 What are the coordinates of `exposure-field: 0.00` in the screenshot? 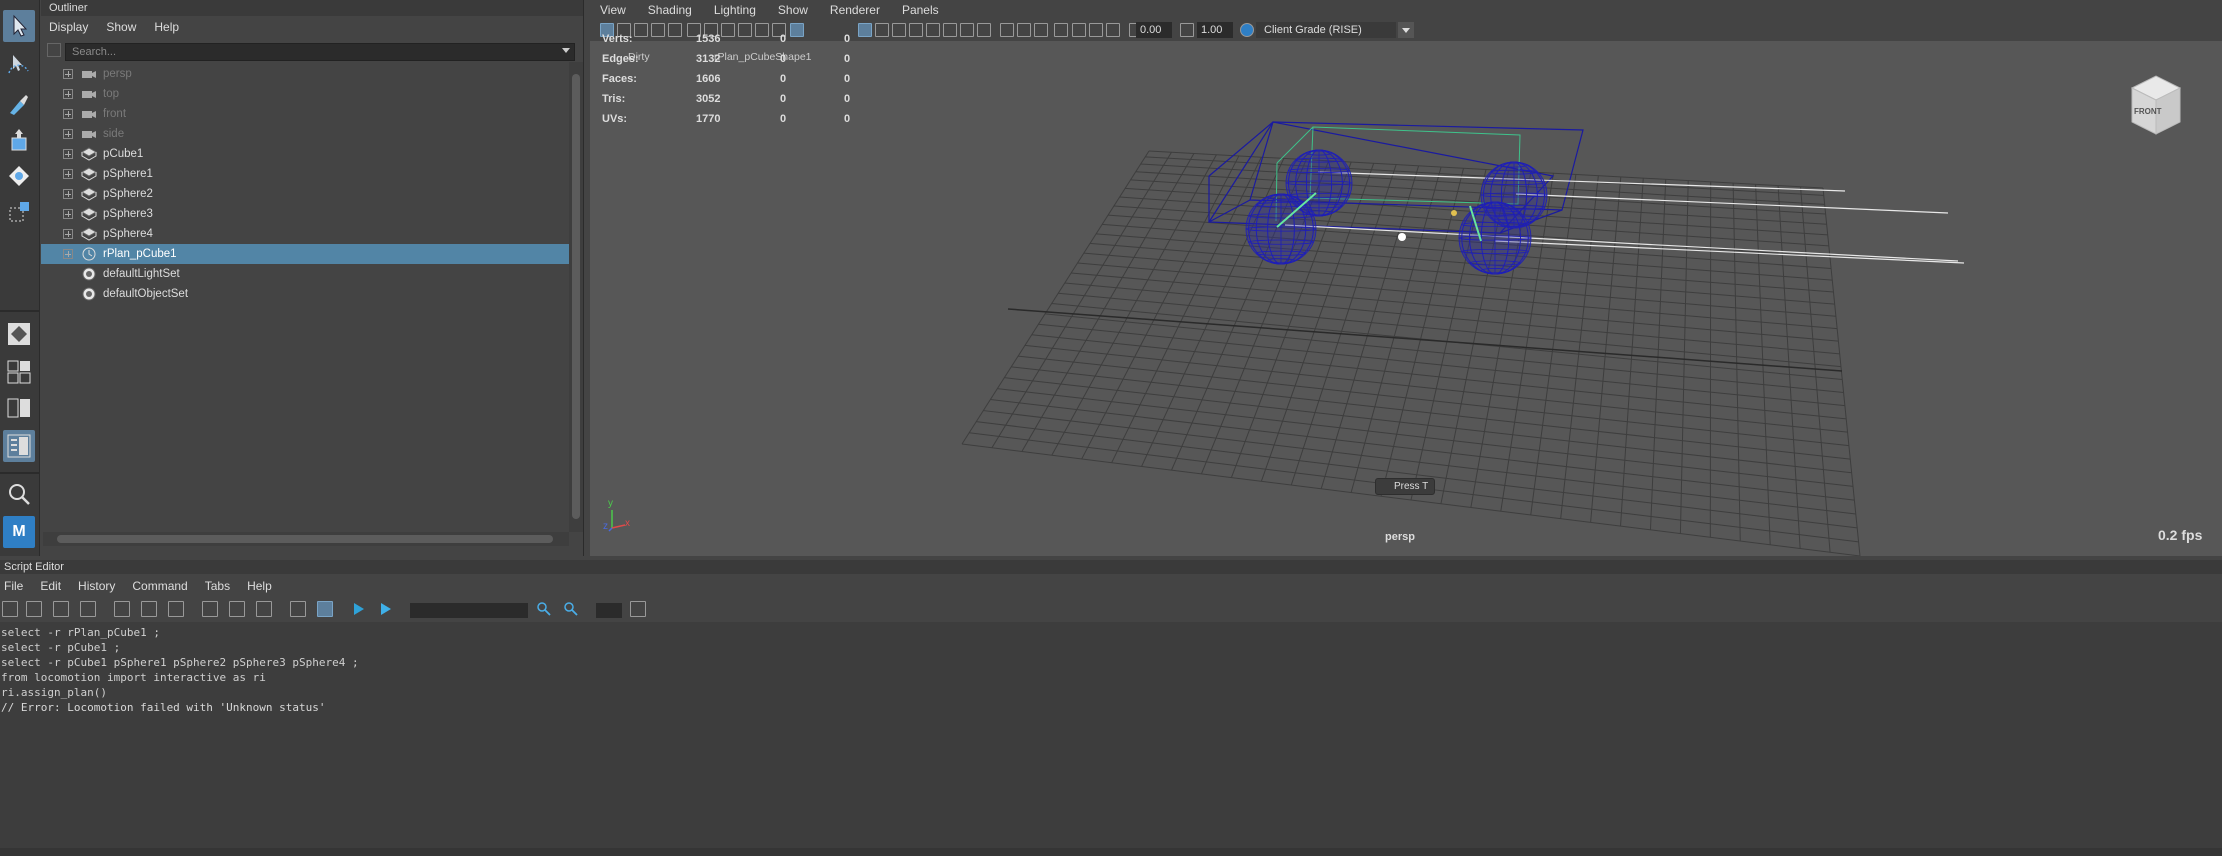 It's located at (1154, 30).